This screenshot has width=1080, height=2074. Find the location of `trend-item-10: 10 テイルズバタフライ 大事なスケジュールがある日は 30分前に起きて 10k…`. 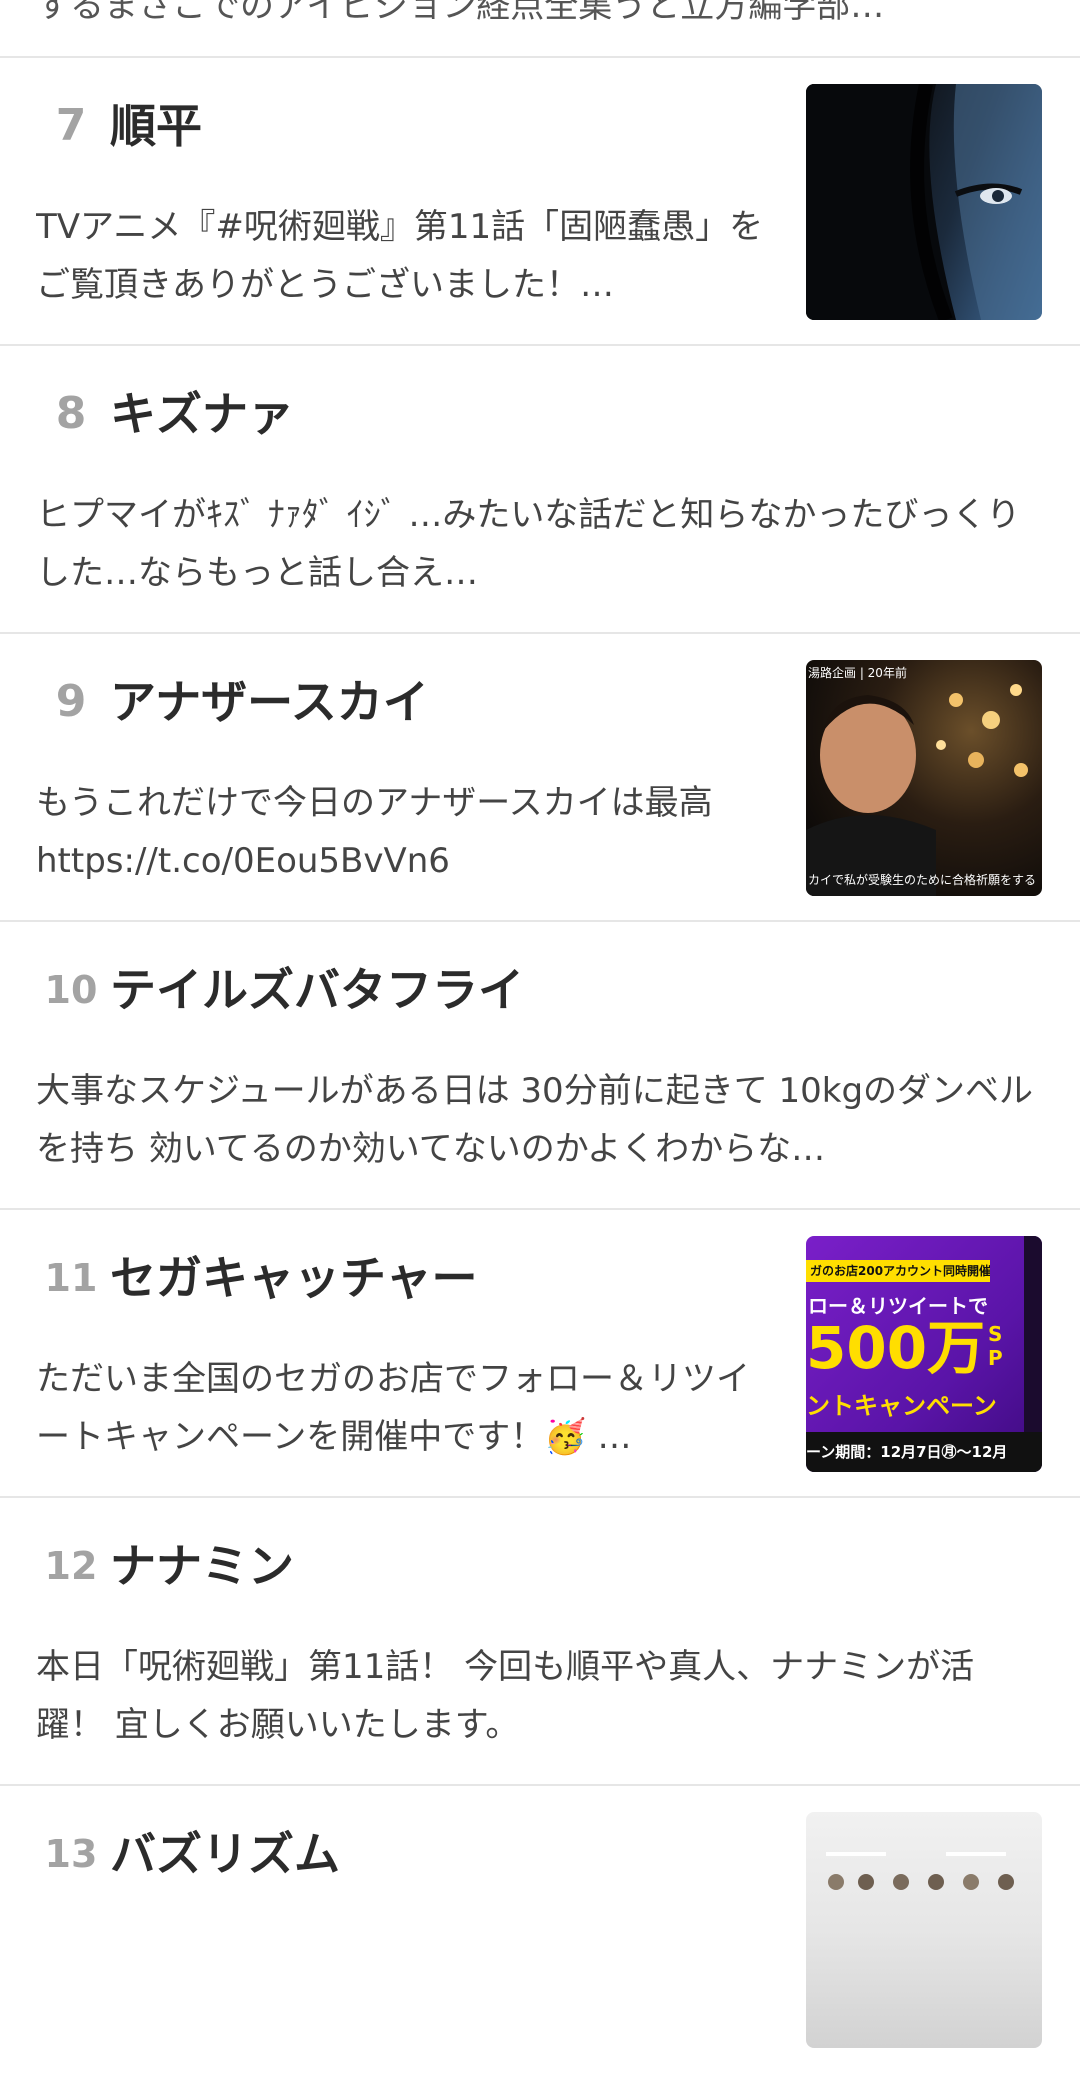

trend-item-10: 10 テイルズバタフライ 大事なスケジュールがある日は 30分前に起きて 10k… is located at coordinates (540, 1066).